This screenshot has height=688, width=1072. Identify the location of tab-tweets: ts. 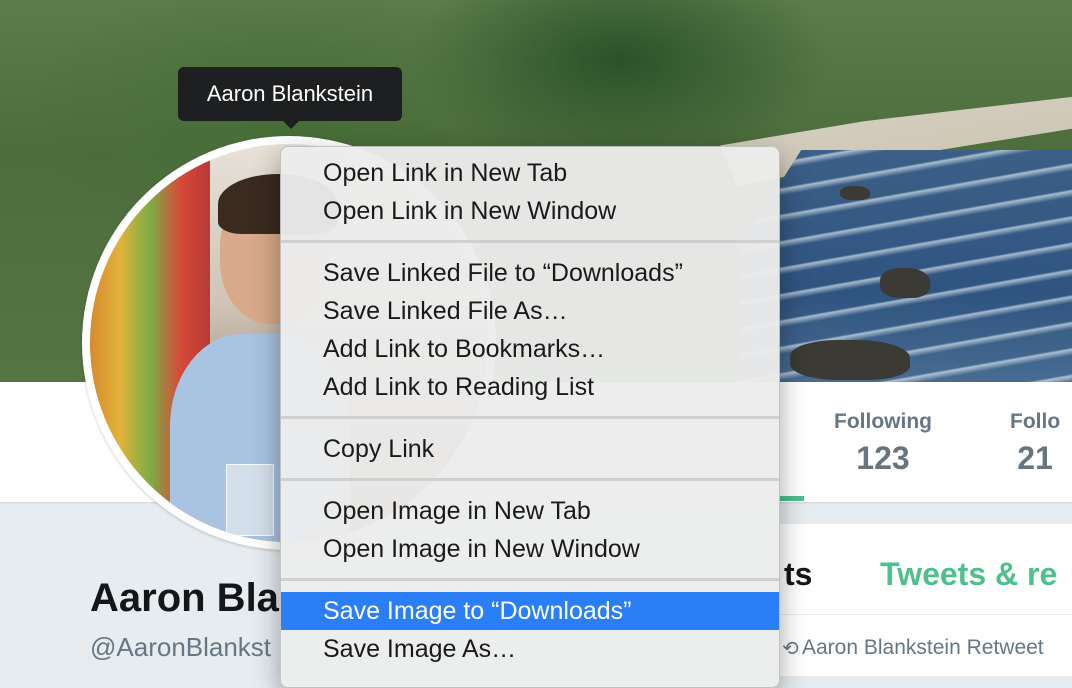
(798, 574).